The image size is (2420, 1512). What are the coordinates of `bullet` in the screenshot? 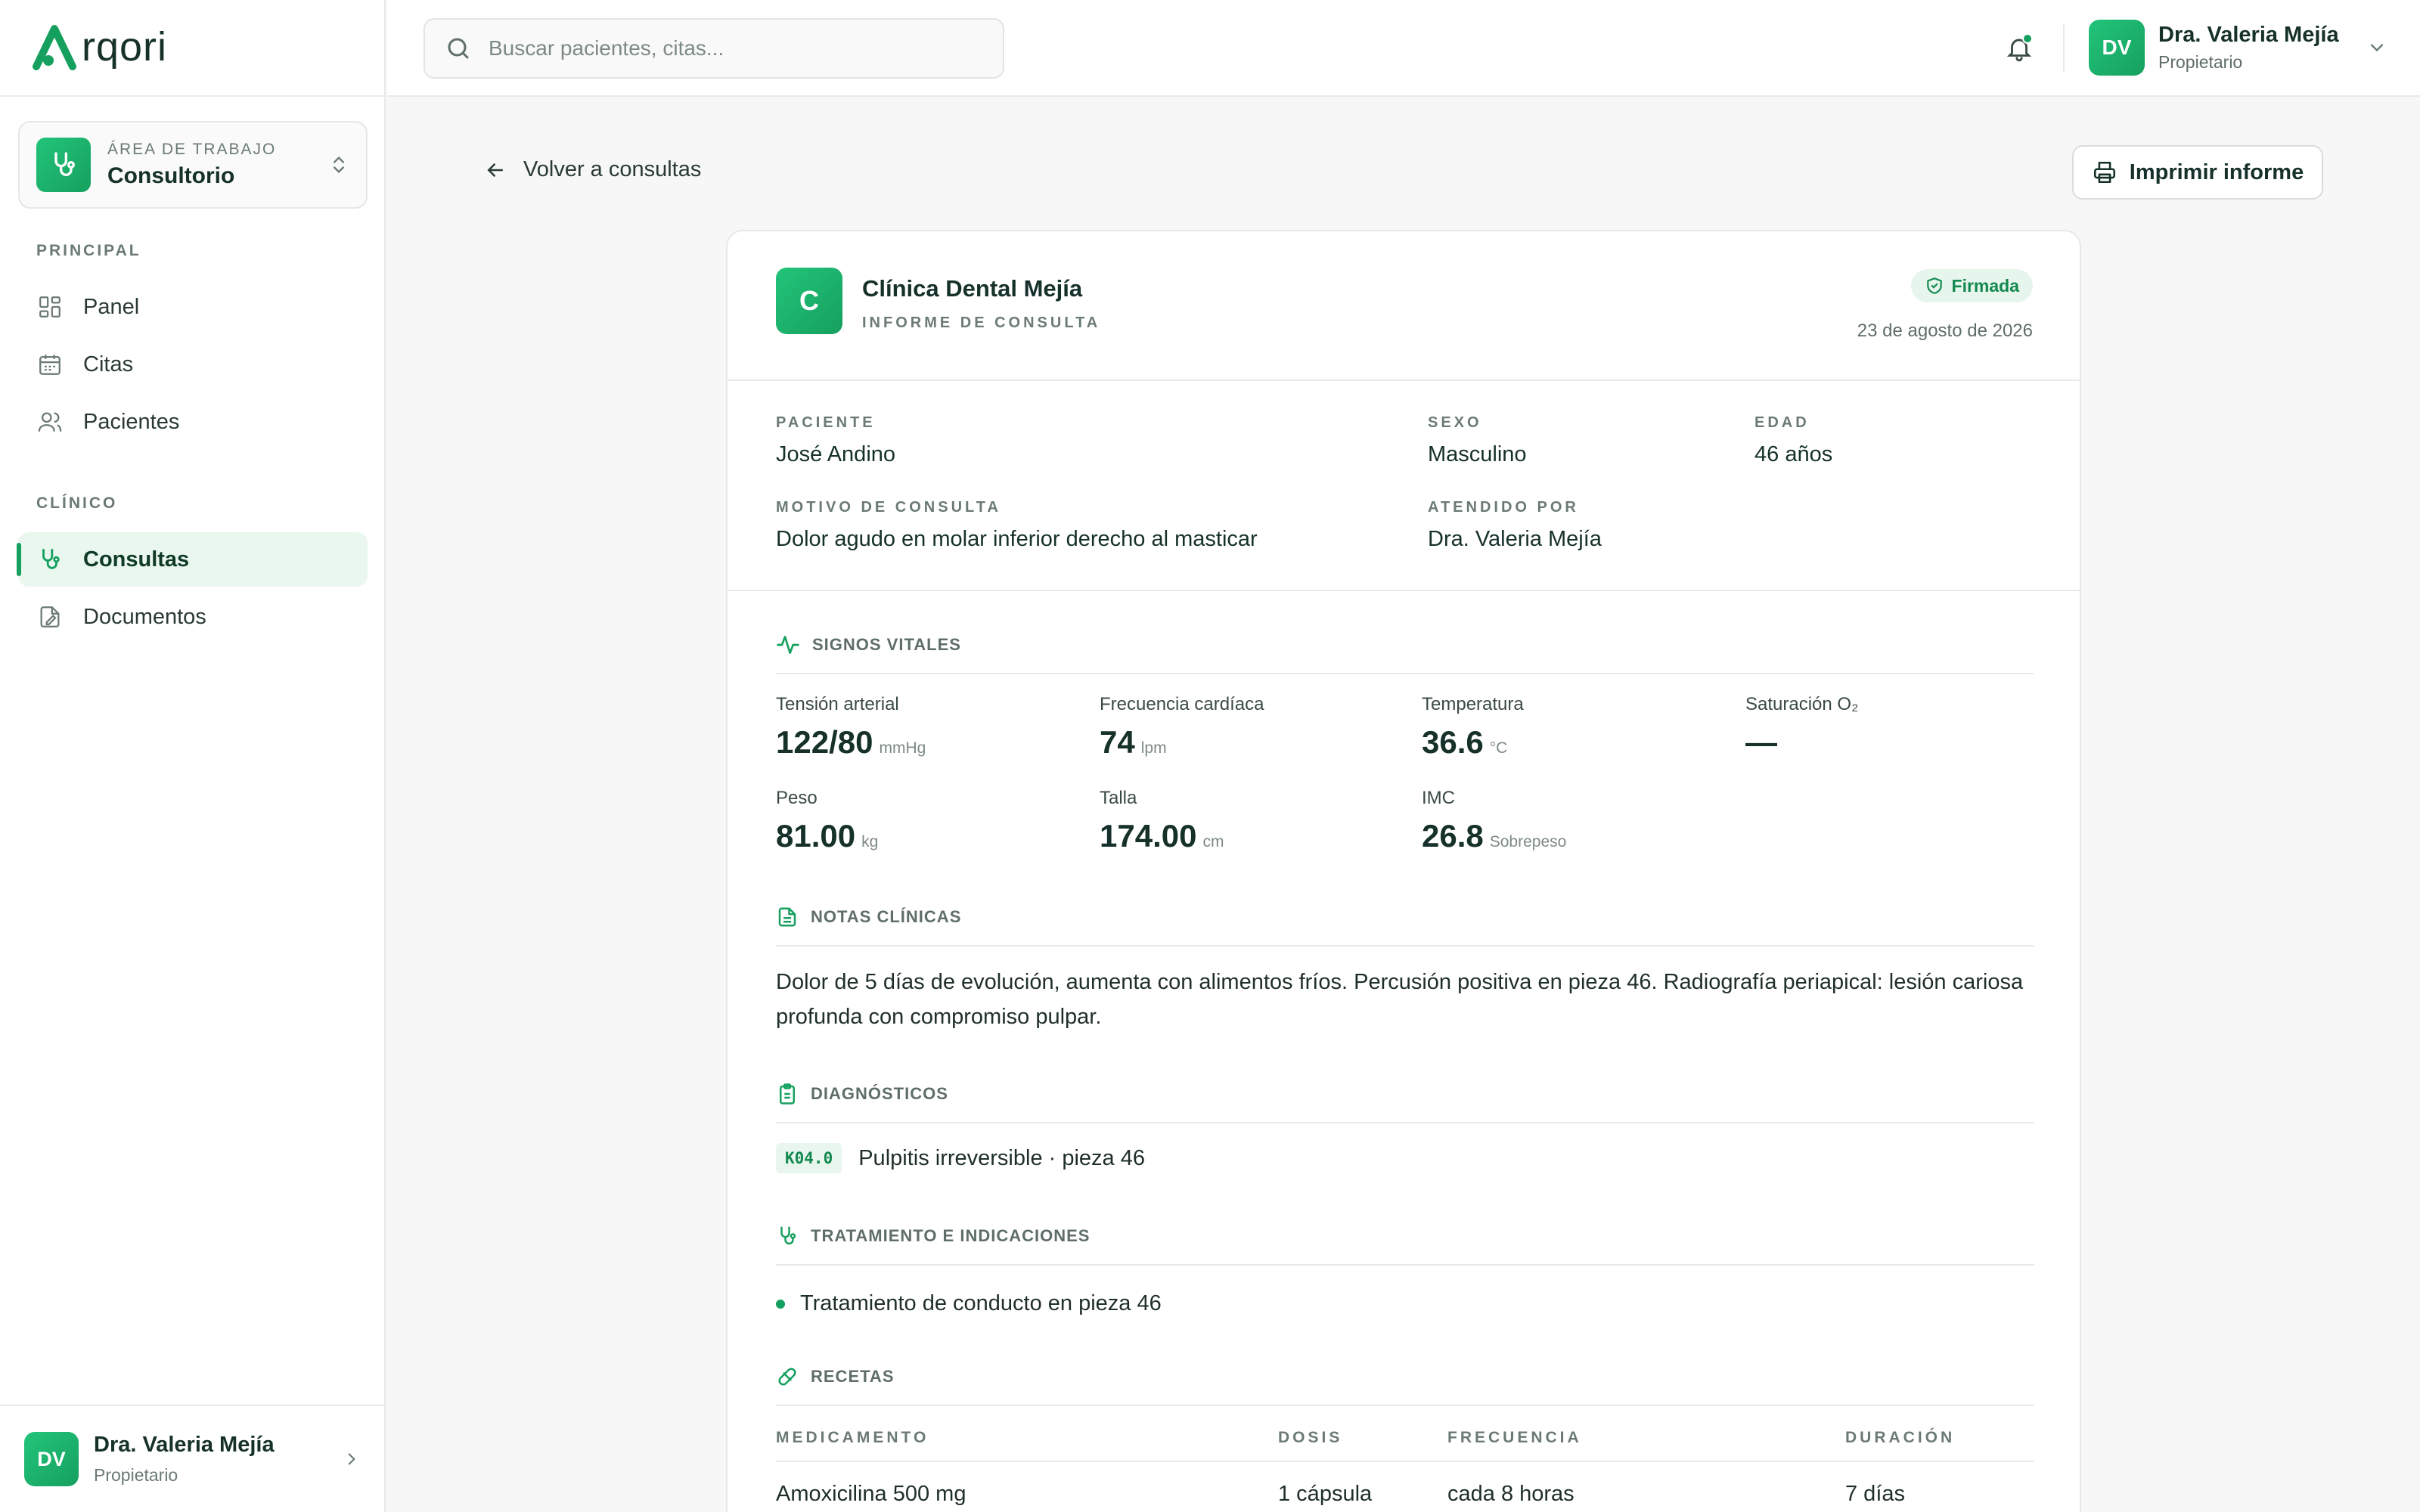 It's located at (781, 1304).